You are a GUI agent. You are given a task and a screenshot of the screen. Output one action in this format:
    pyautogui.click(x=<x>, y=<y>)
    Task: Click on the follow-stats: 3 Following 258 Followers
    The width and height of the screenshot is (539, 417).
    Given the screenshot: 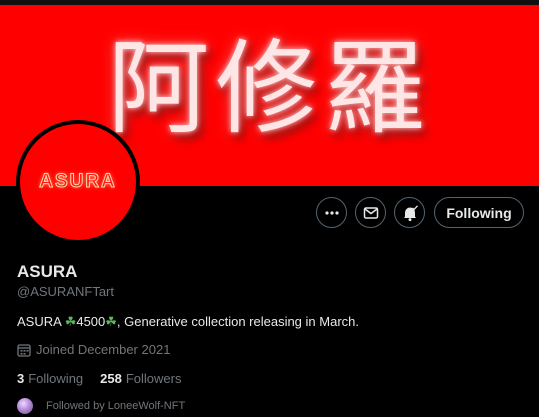 What is the action you would take?
    pyautogui.click(x=107, y=378)
    